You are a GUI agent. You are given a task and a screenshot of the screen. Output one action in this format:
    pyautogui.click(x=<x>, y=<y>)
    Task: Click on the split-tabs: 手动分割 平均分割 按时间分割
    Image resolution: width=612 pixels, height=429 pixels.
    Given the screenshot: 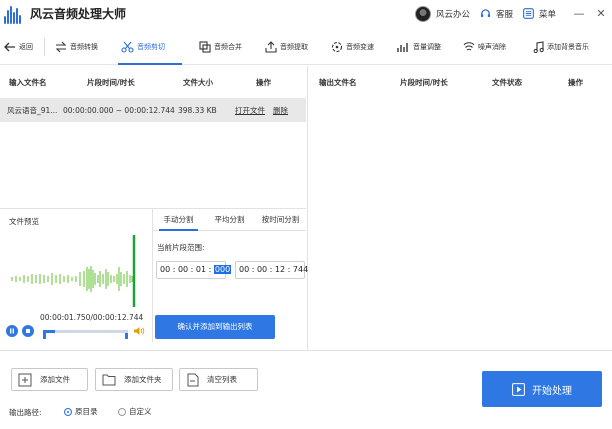 What is the action you would take?
    pyautogui.click(x=229, y=220)
    